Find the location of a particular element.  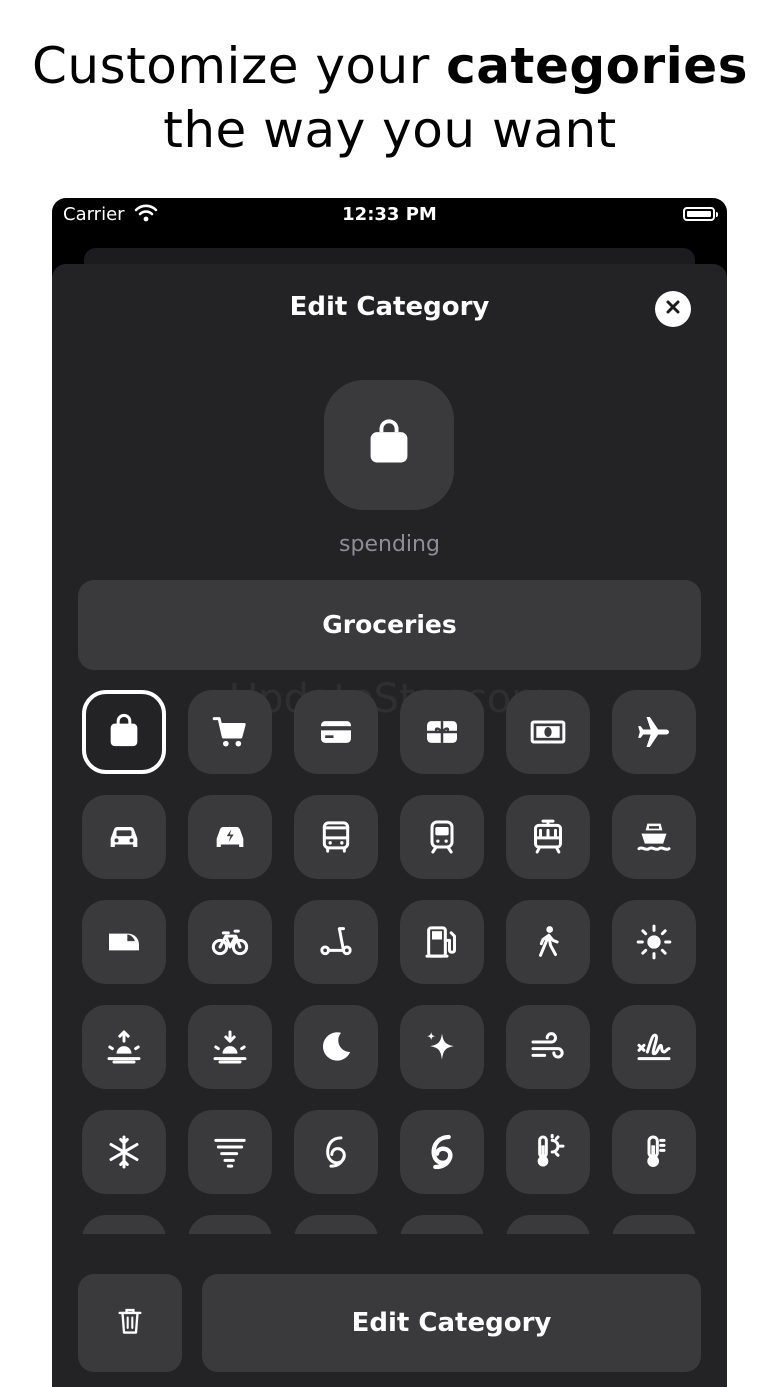

category-type-label: spending is located at coordinates (389, 544).